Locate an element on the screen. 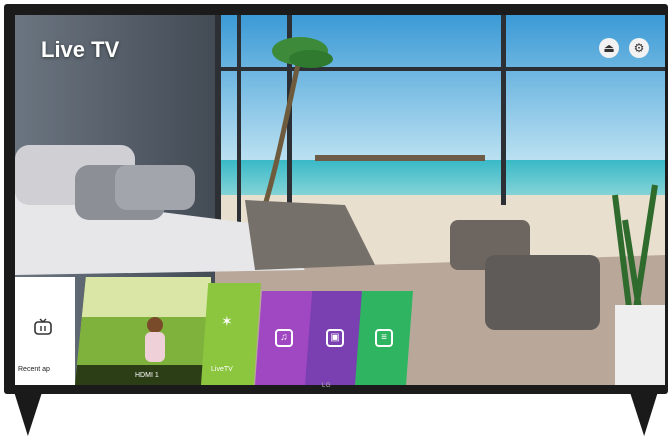  live-tv-tile: ✶ LiveTV is located at coordinates (231, 334).